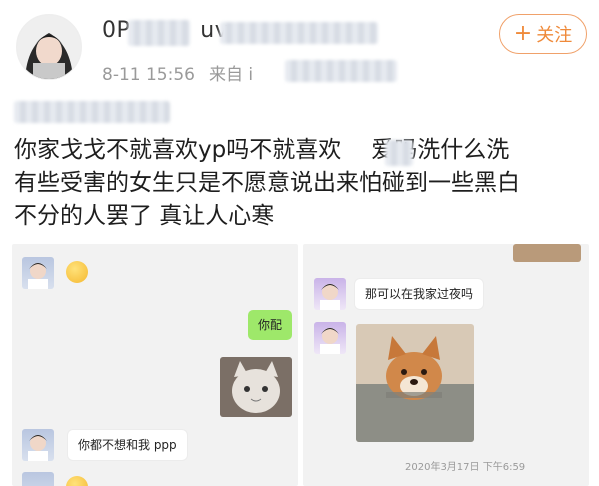 The width and height of the screenshot is (599, 486). Describe the element at coordinates (262, 150) in the screenshot. I see `post-line: 你家戈戈不就喜欢yp吗不就喜欢 爱吗洗什么洗` at that location.